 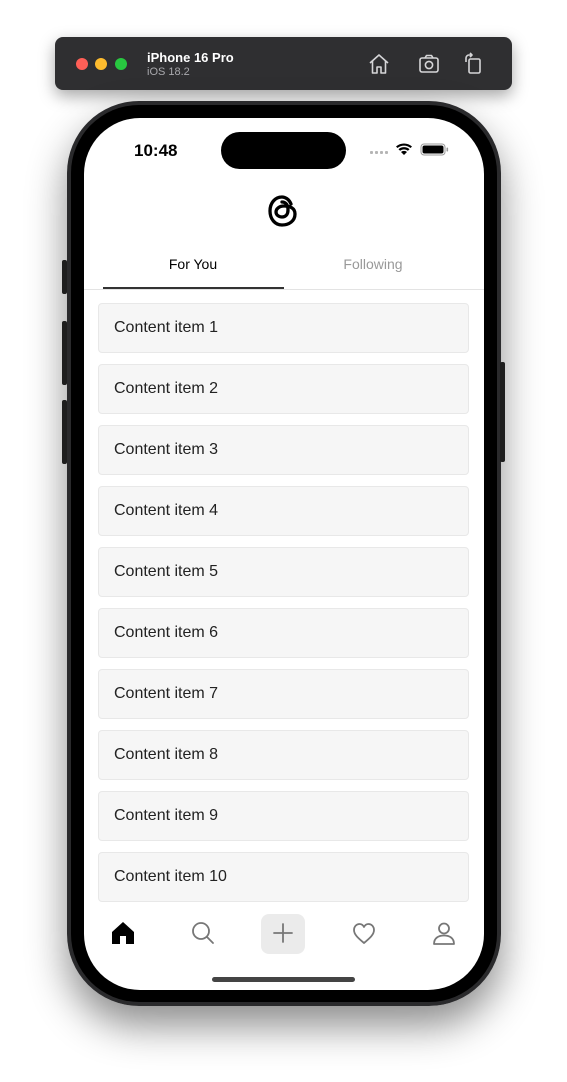 I want to click on list-item: Content item 5, so click(x=283, y=572).